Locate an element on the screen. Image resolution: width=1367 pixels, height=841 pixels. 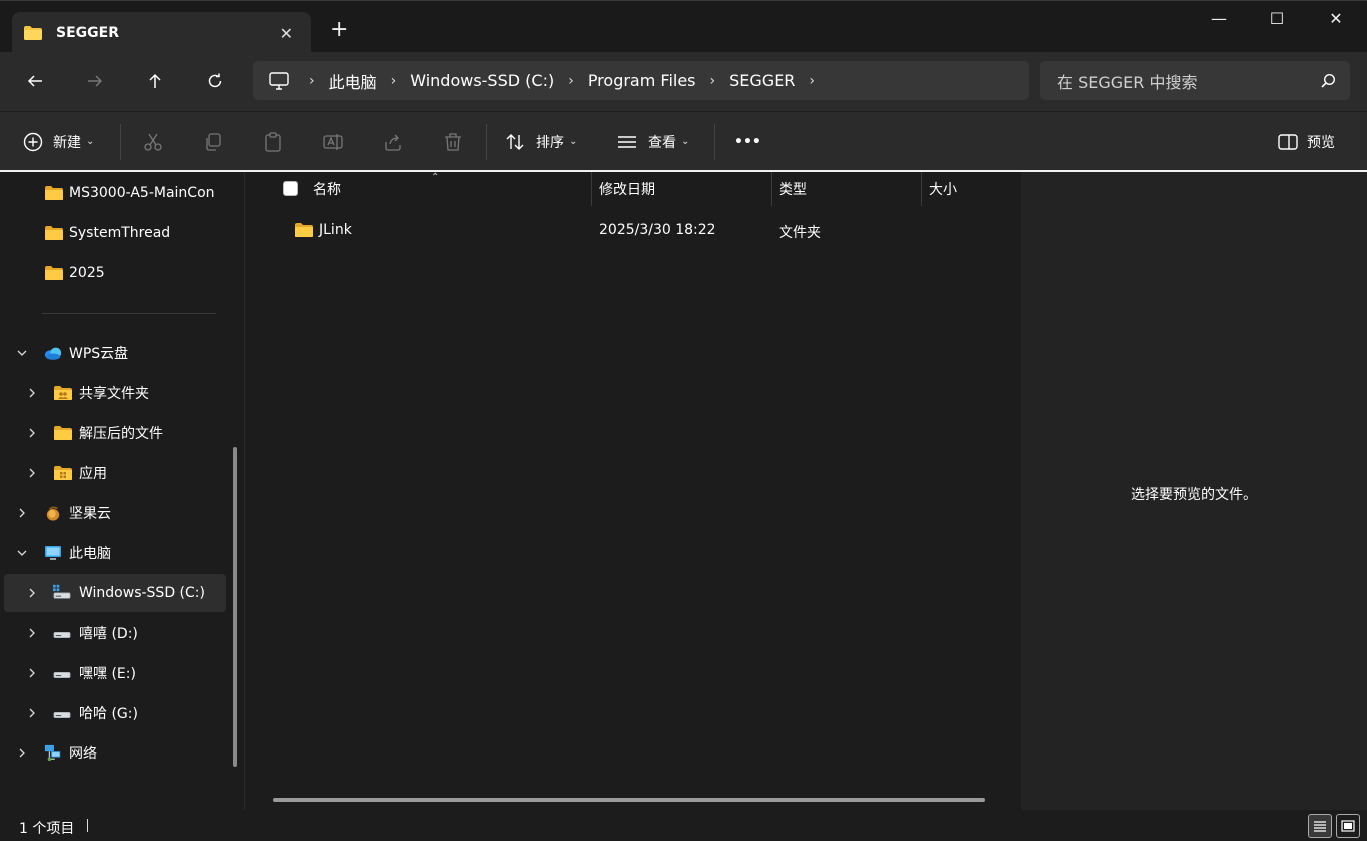
new-button: 新建 ⌄ is located at coordinates (58, 141).